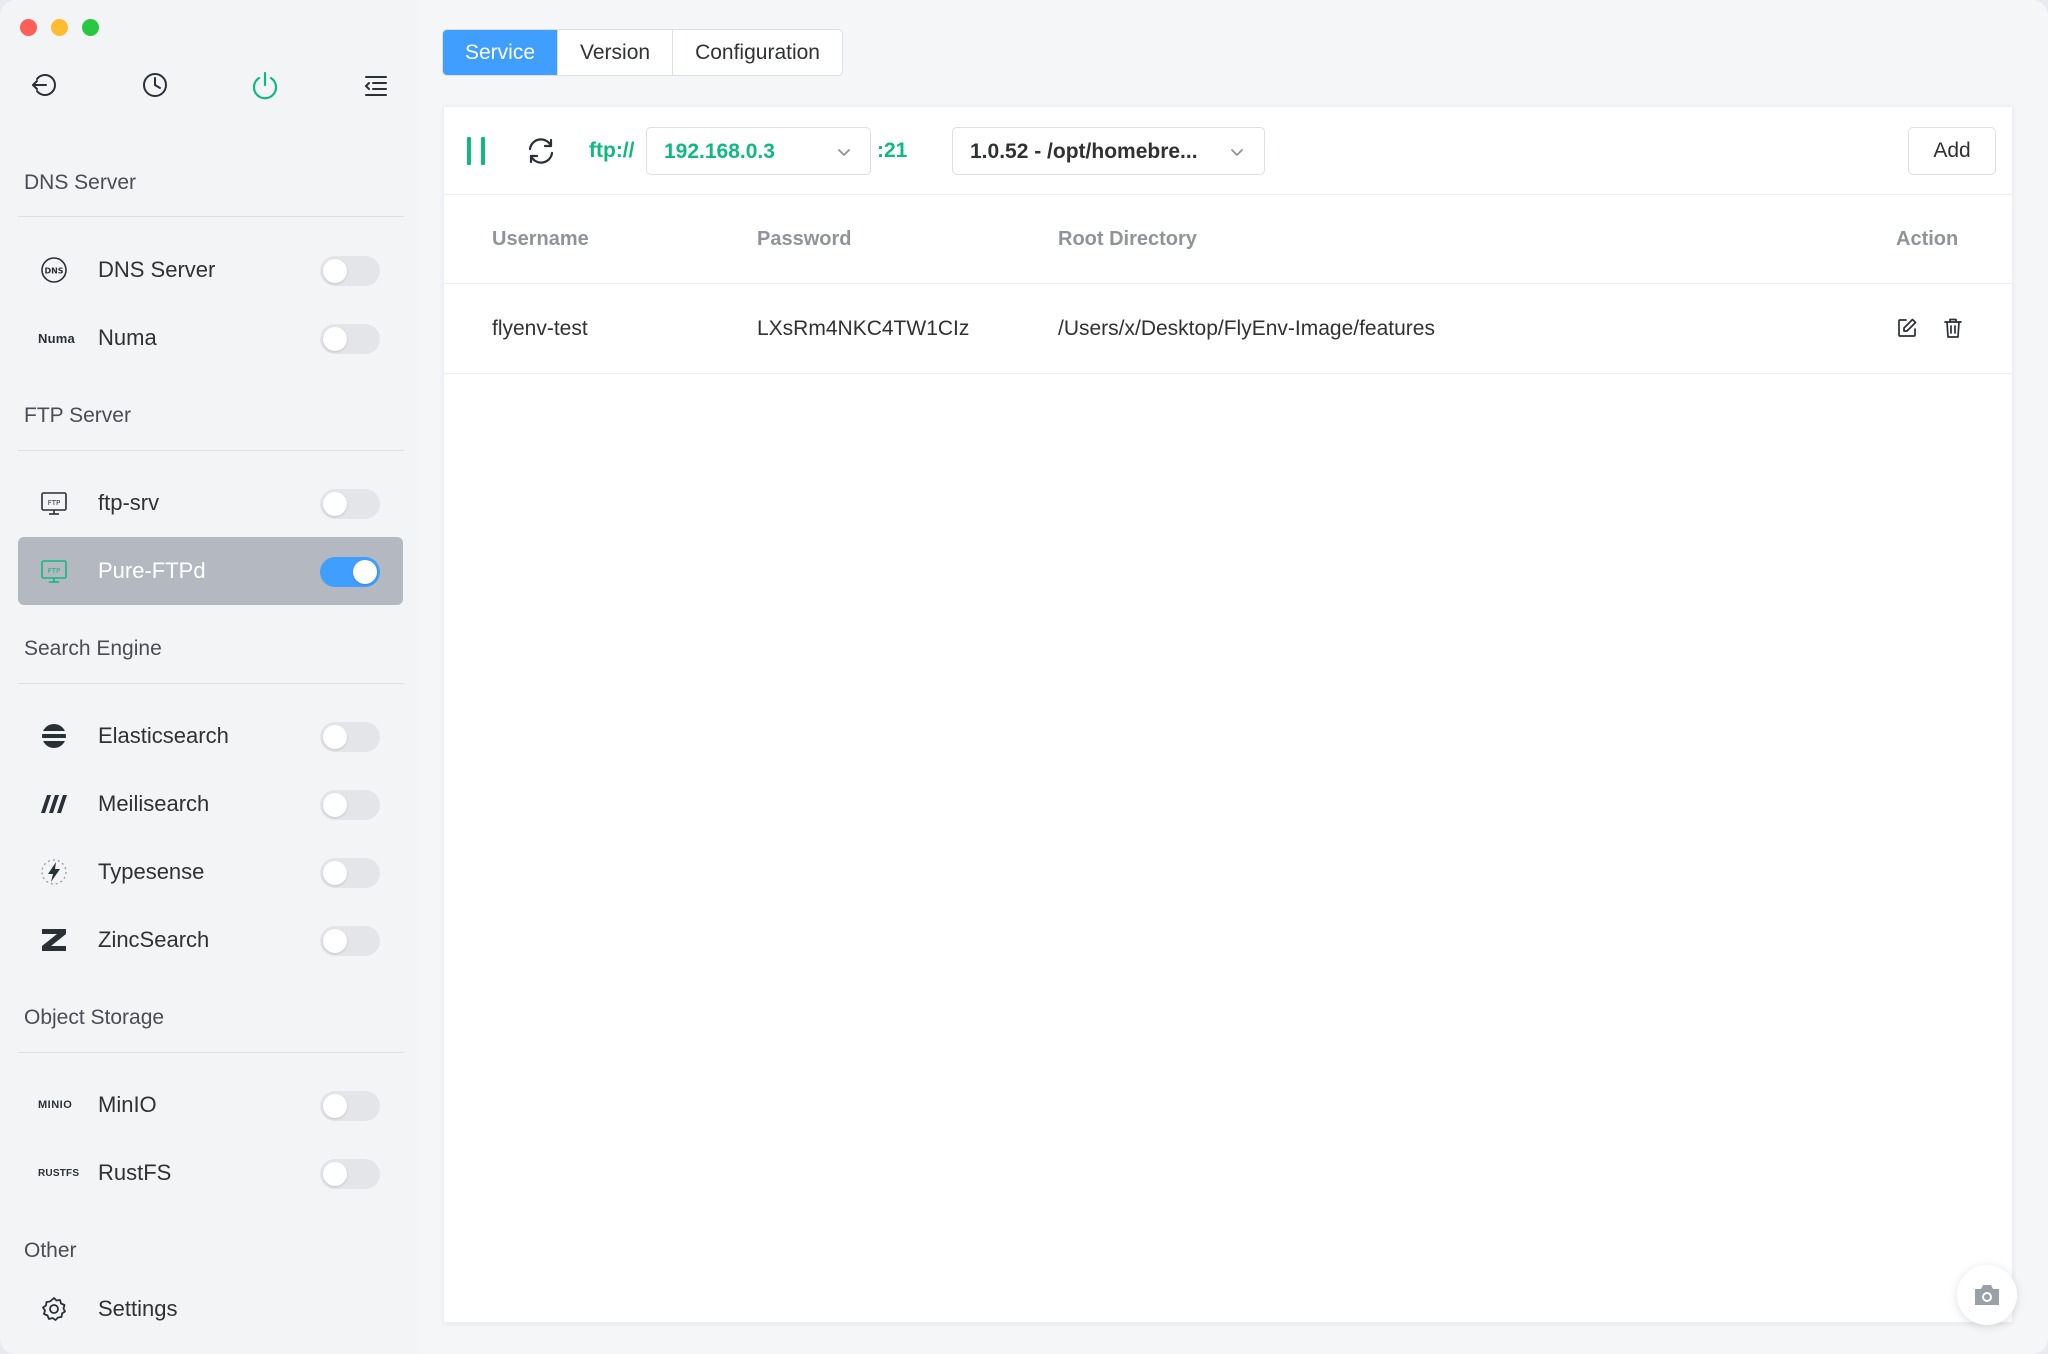 This screenshot has width=2048, height=1354. I want to click on sidebar-item-numa: Numa Numa, so click(210, 338).